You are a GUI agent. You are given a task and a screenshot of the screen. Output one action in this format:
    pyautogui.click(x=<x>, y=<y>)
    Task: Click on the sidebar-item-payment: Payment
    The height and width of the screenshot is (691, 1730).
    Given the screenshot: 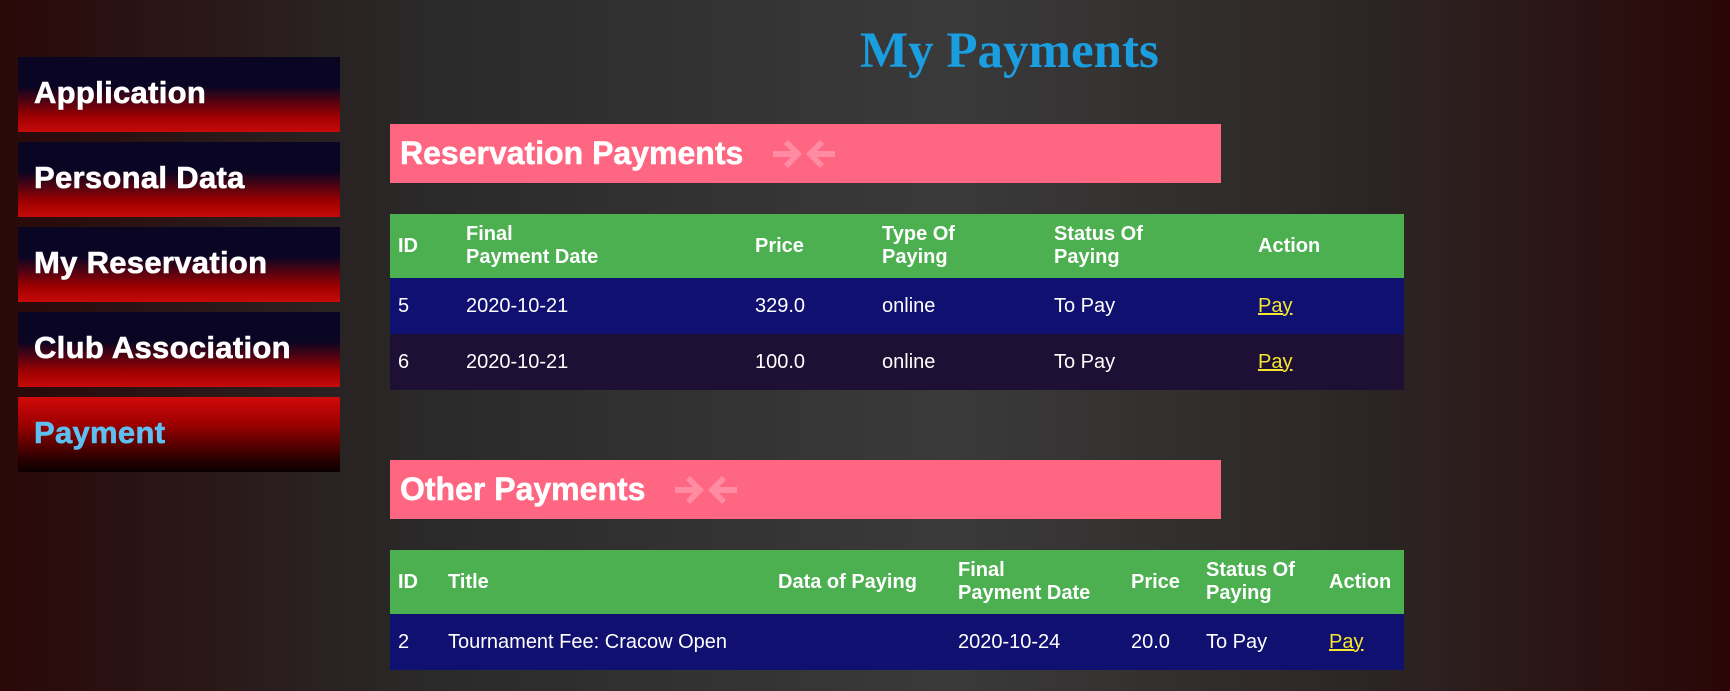 What is the action you would take?
    pyautogui.click(x=179, y=434)
    